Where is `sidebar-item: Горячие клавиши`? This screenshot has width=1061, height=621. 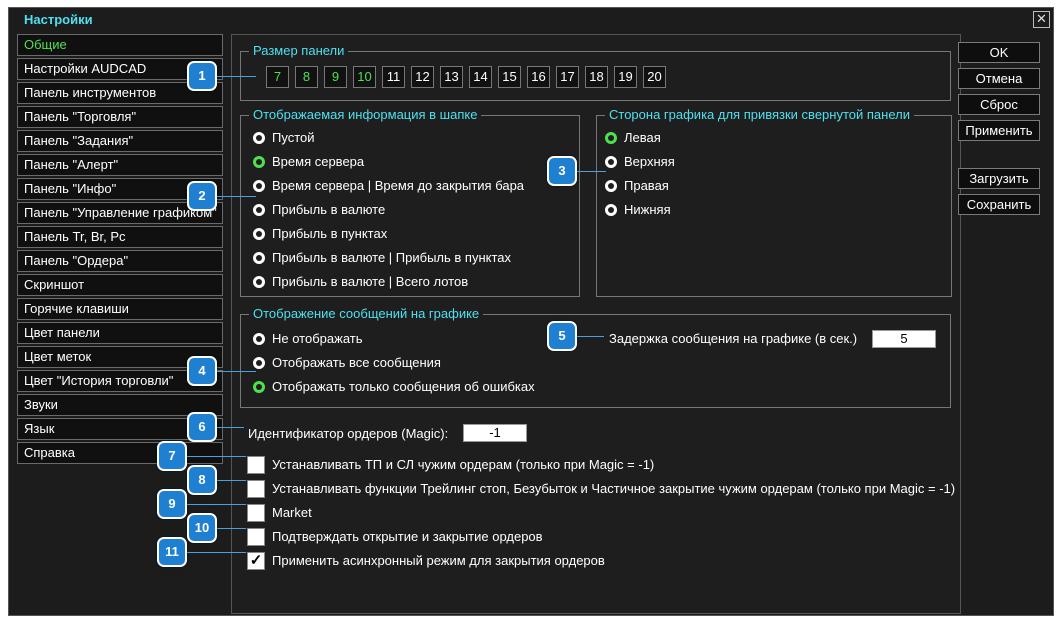
sidebar-item: Горячие клавиши is located at coordinates (120, 309).